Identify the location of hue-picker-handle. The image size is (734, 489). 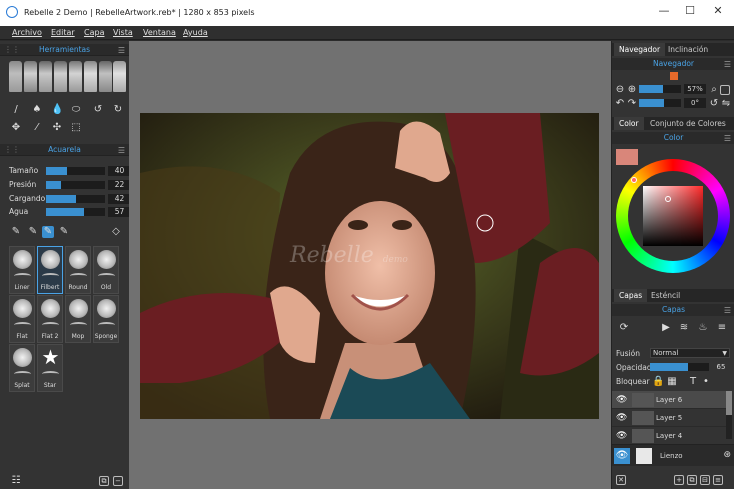
(634, 180).